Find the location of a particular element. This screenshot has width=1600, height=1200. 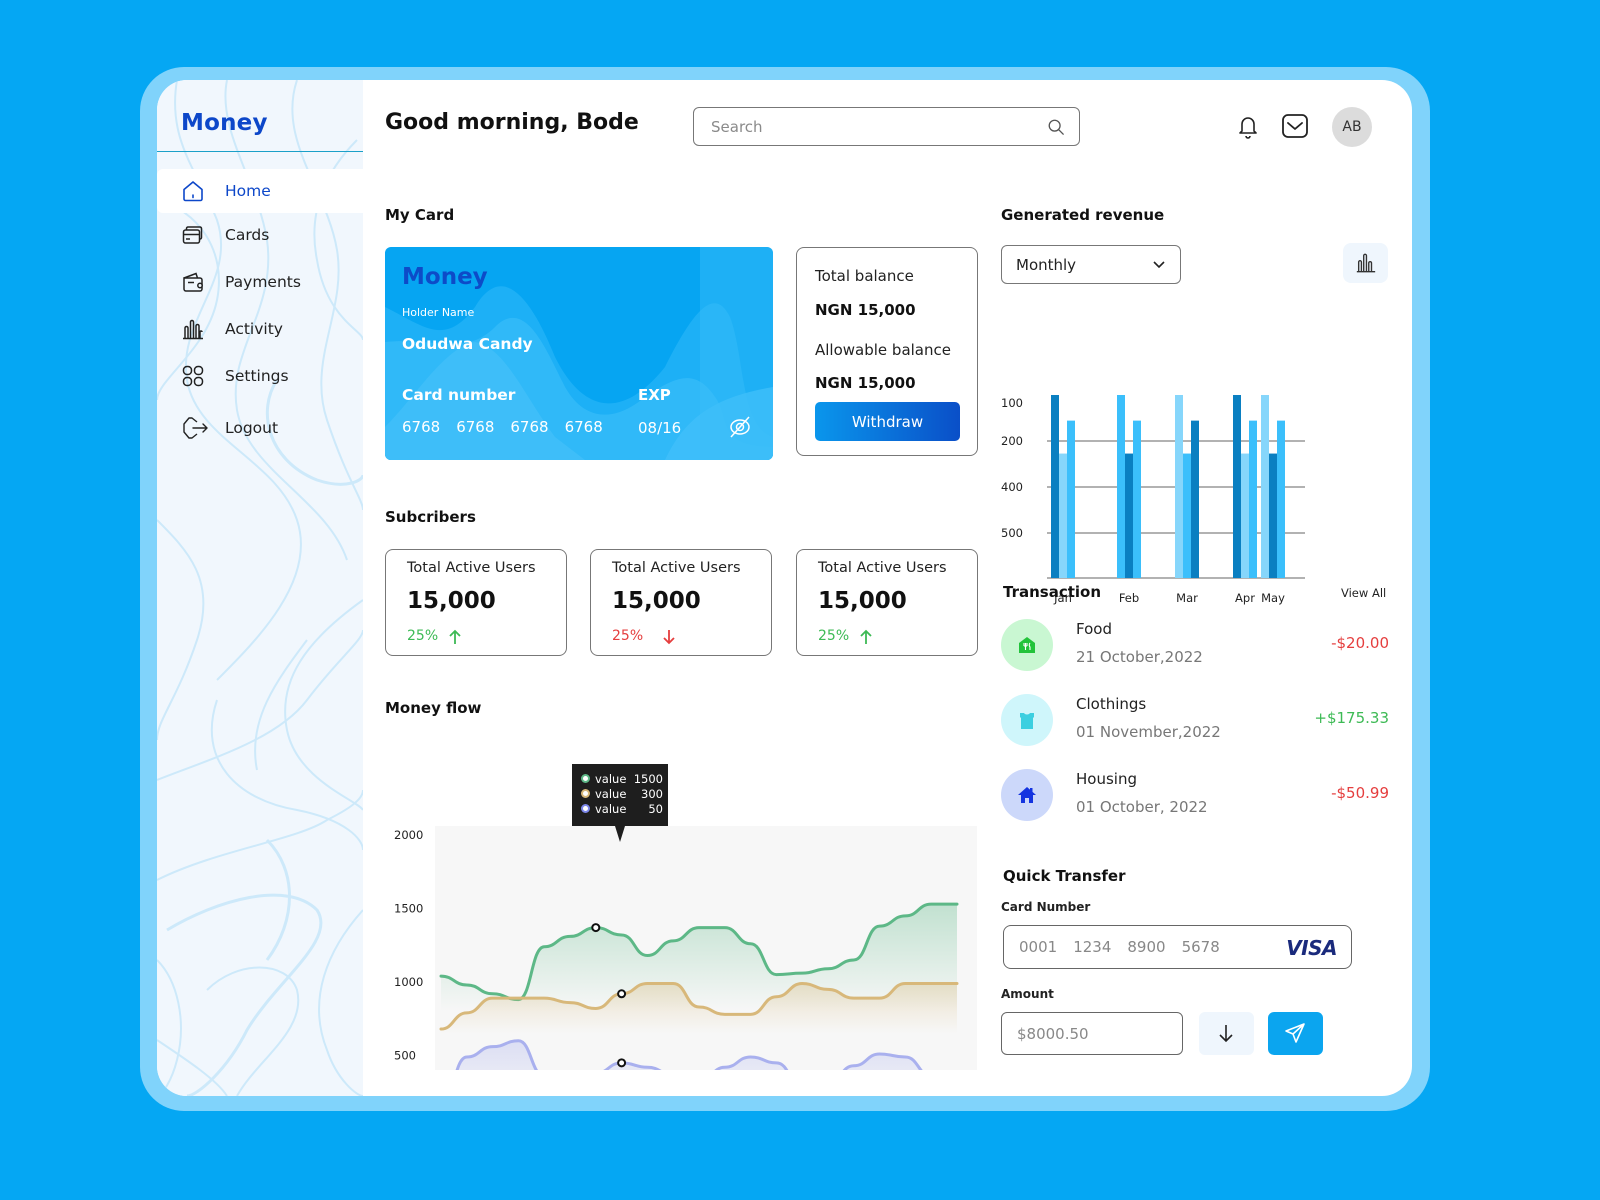

chart-type-button is located at coordinates (1365, 263).